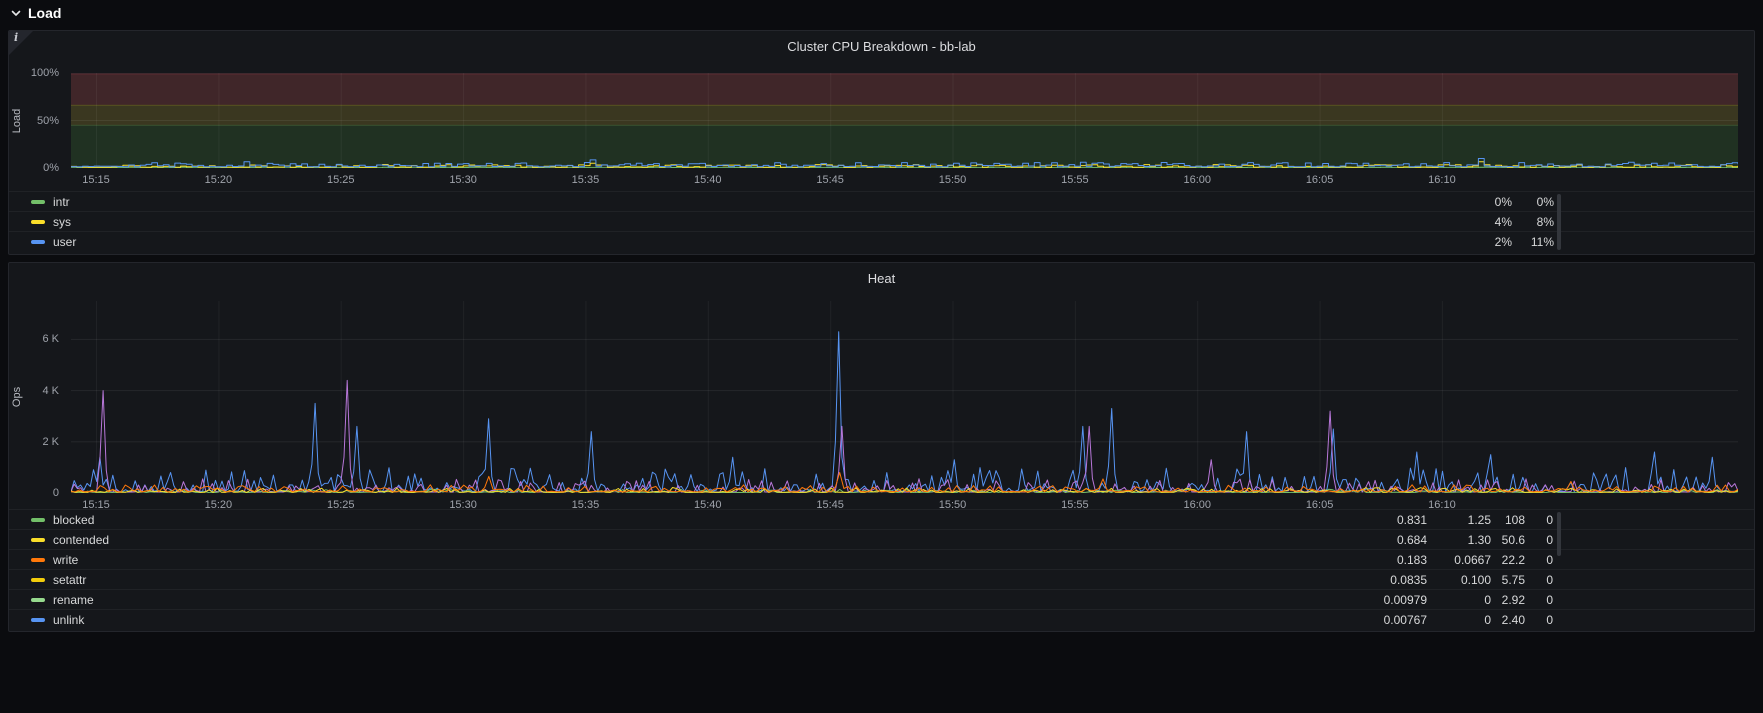  What do you see at coordinates (881, 619) in the screenshot?
I see `legend-row: unlink 0.00767 0 2.40 0` at bounding box center [881, 619].